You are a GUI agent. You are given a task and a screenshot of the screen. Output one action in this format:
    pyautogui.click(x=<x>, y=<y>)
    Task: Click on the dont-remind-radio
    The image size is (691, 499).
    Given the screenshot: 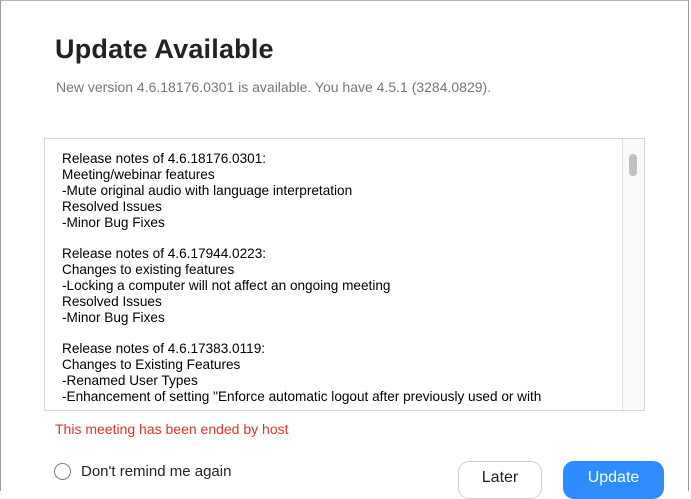 What is the action you would take?
    pyautogui.click(x=62, y=471)
    